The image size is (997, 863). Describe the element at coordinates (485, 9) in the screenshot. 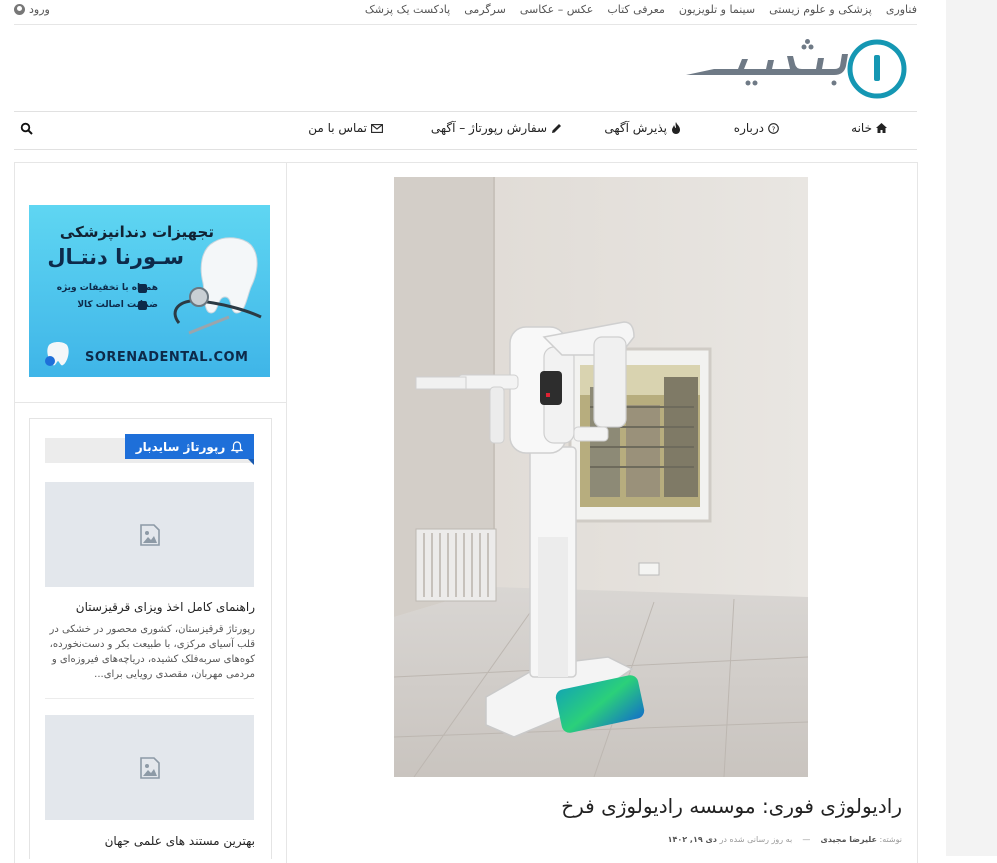

I see `top-link-entertainment: سرگرمی` at that location.